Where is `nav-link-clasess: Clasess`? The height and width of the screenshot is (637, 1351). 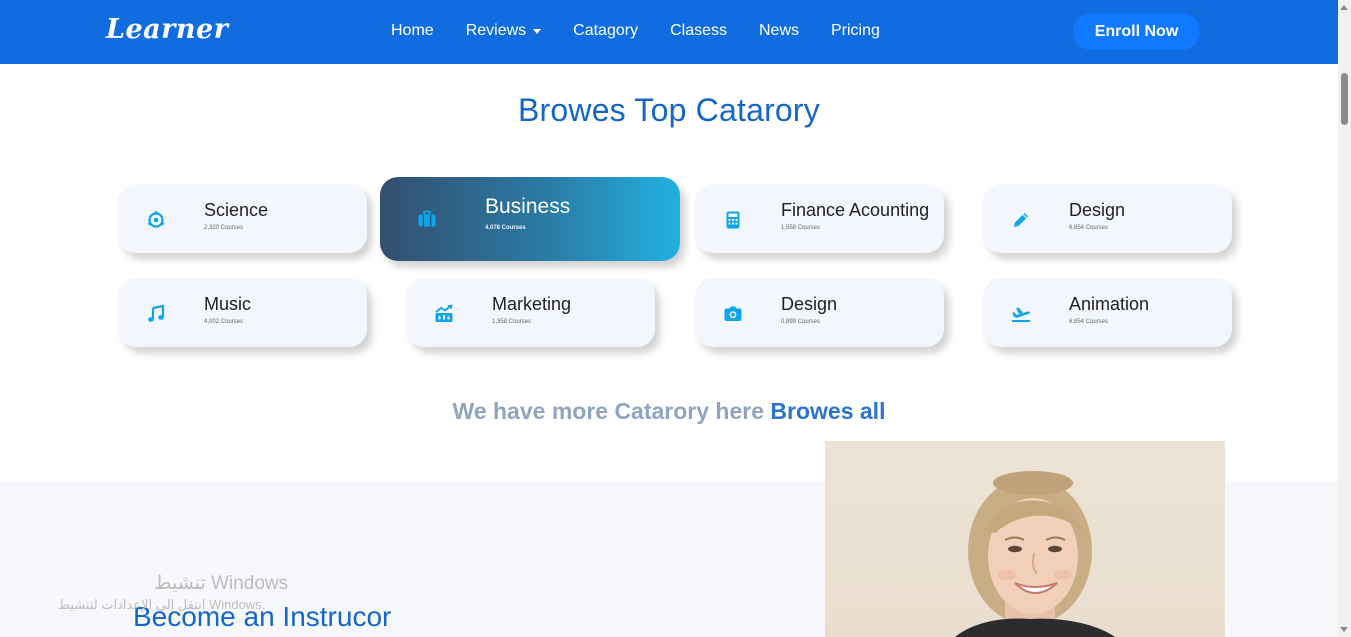
nav-link-clasess: Clasess is located at coordinates (698, 31).